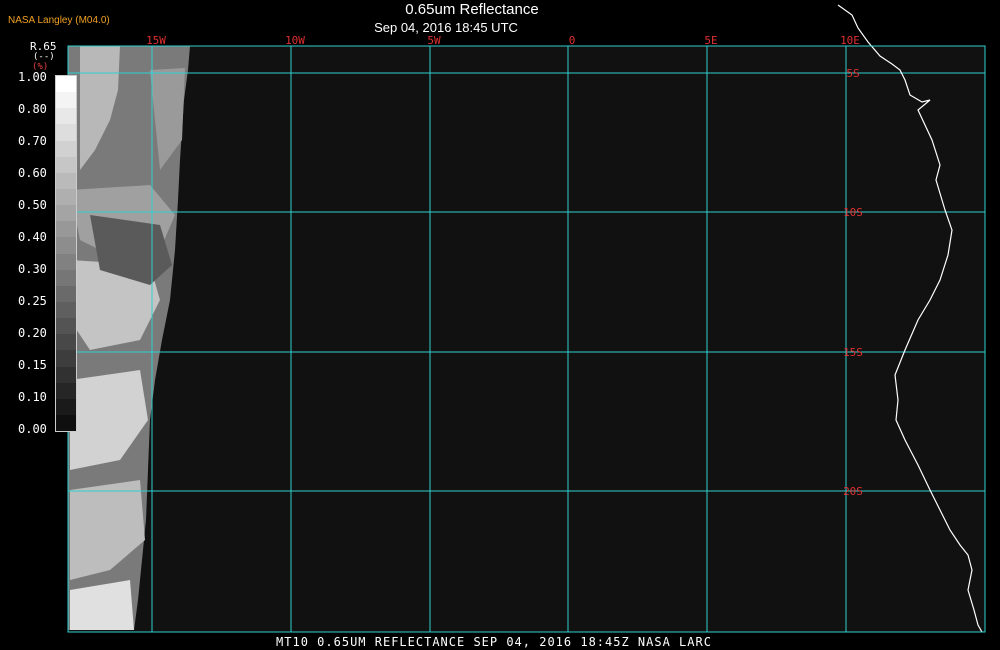 The height and width of the screenshot is (650, 1000). I want to click on legend-unit: (--), so click(44, 57).